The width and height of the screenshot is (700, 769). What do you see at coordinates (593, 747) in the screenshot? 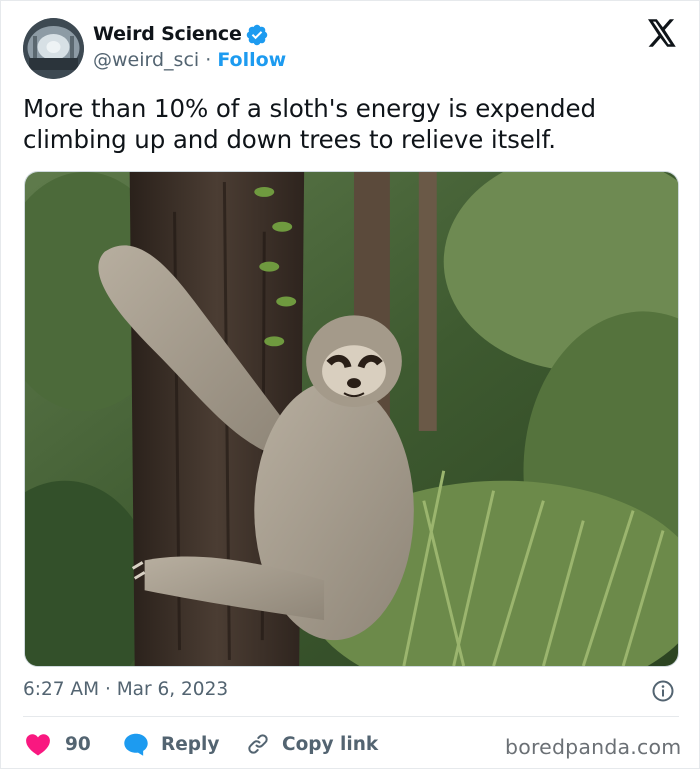
I see `boredpanda-watermark: boredpanda.com` at bounding box center [593, 747].